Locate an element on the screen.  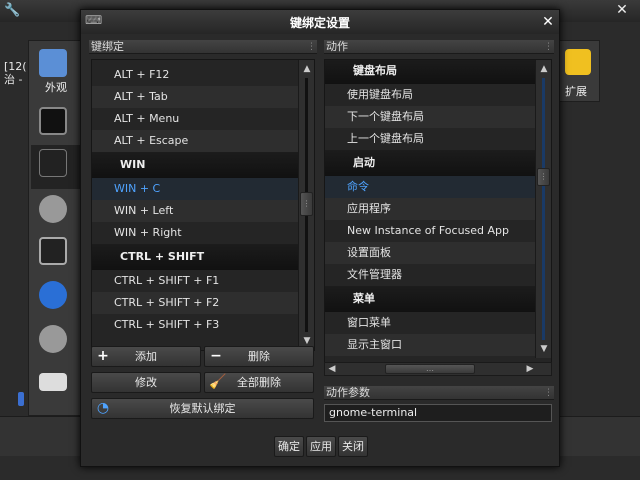
restore-button-label: 恢复默认绑定 is located at coordinates (202, 408).